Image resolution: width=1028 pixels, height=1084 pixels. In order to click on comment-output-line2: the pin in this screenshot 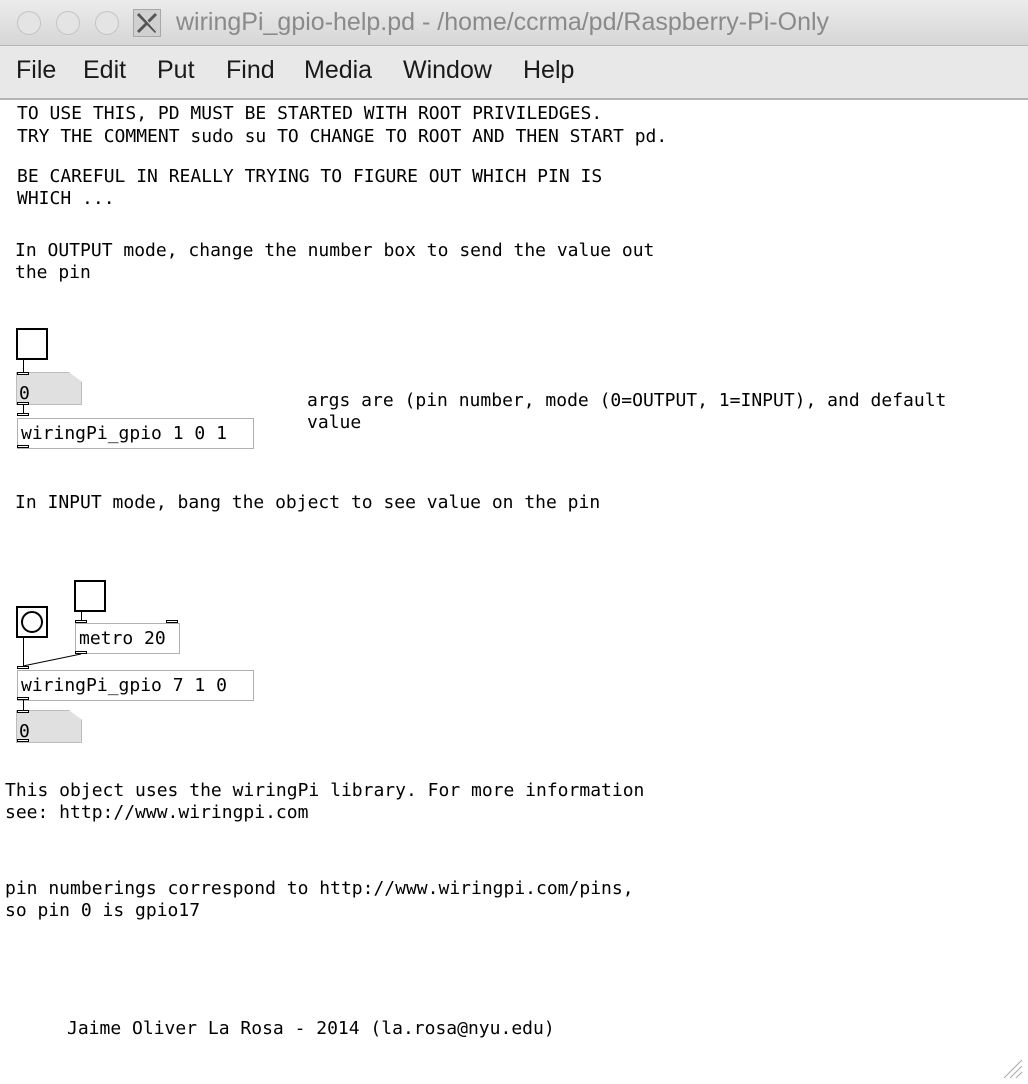, I will do `click(53, 272)`.